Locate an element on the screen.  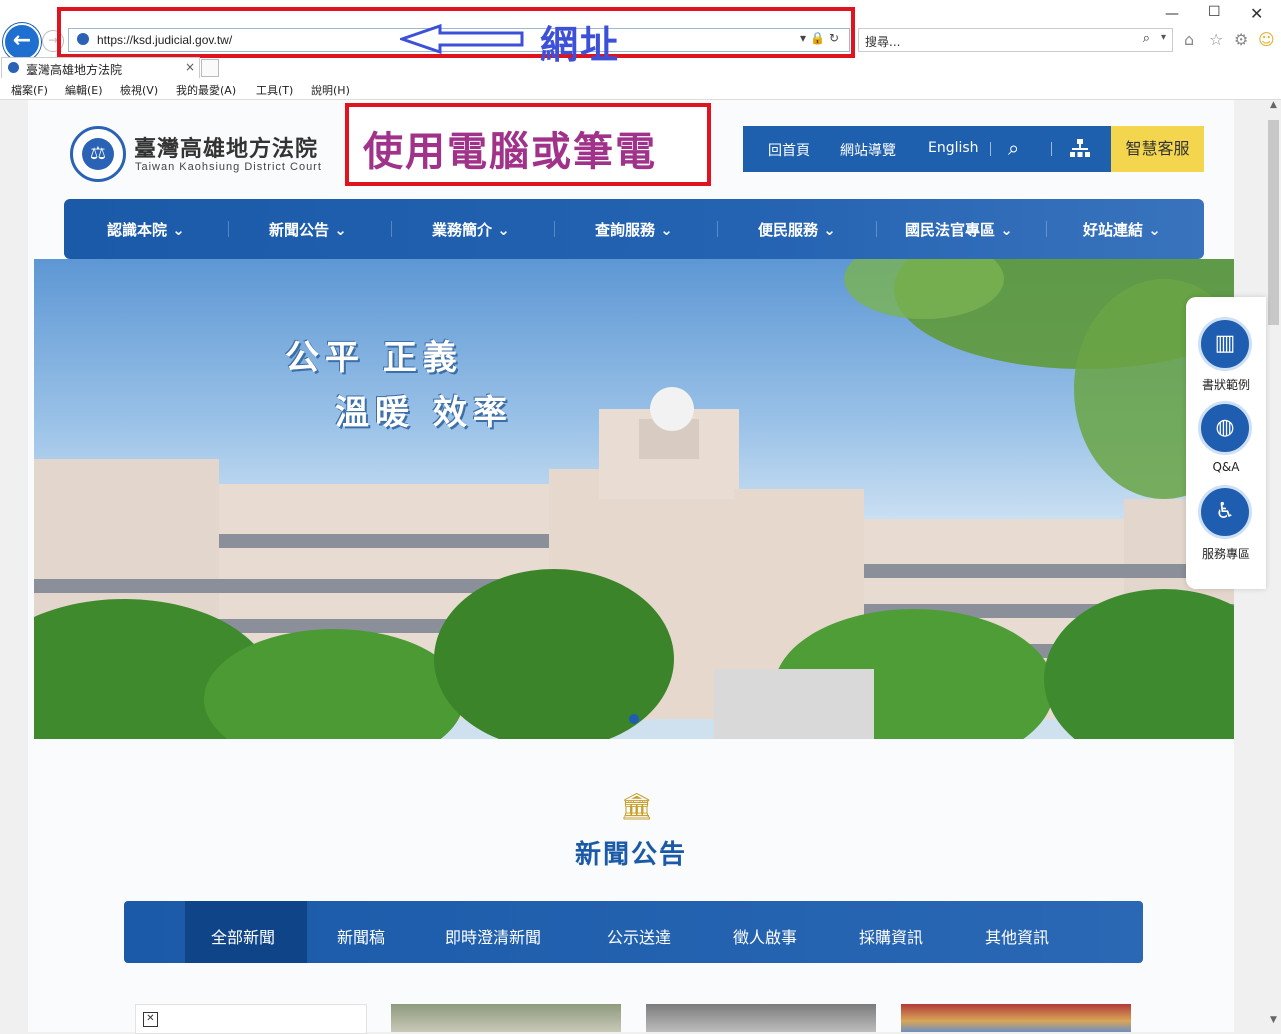
menu-view: 檢視(V) is located at coordinates (139, 90).